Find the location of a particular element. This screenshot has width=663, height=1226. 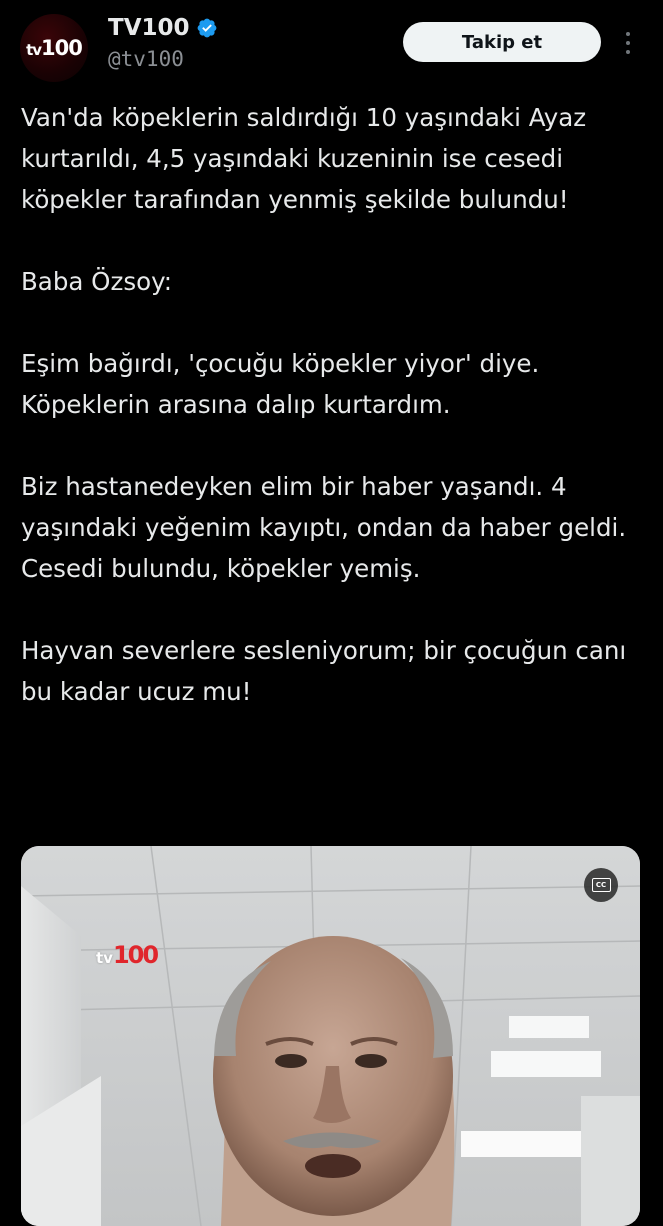

cc-label: CC is located at coordinates (601, 885).